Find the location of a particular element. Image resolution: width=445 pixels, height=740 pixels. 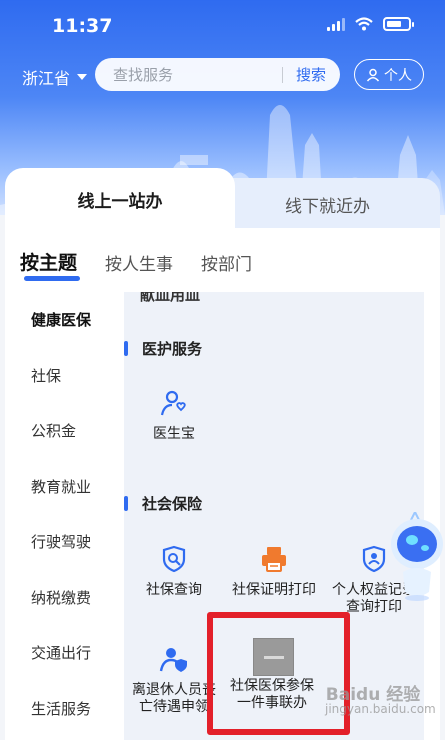

tab-online-label: 线上一站办 is located at coordinates (120, 201).